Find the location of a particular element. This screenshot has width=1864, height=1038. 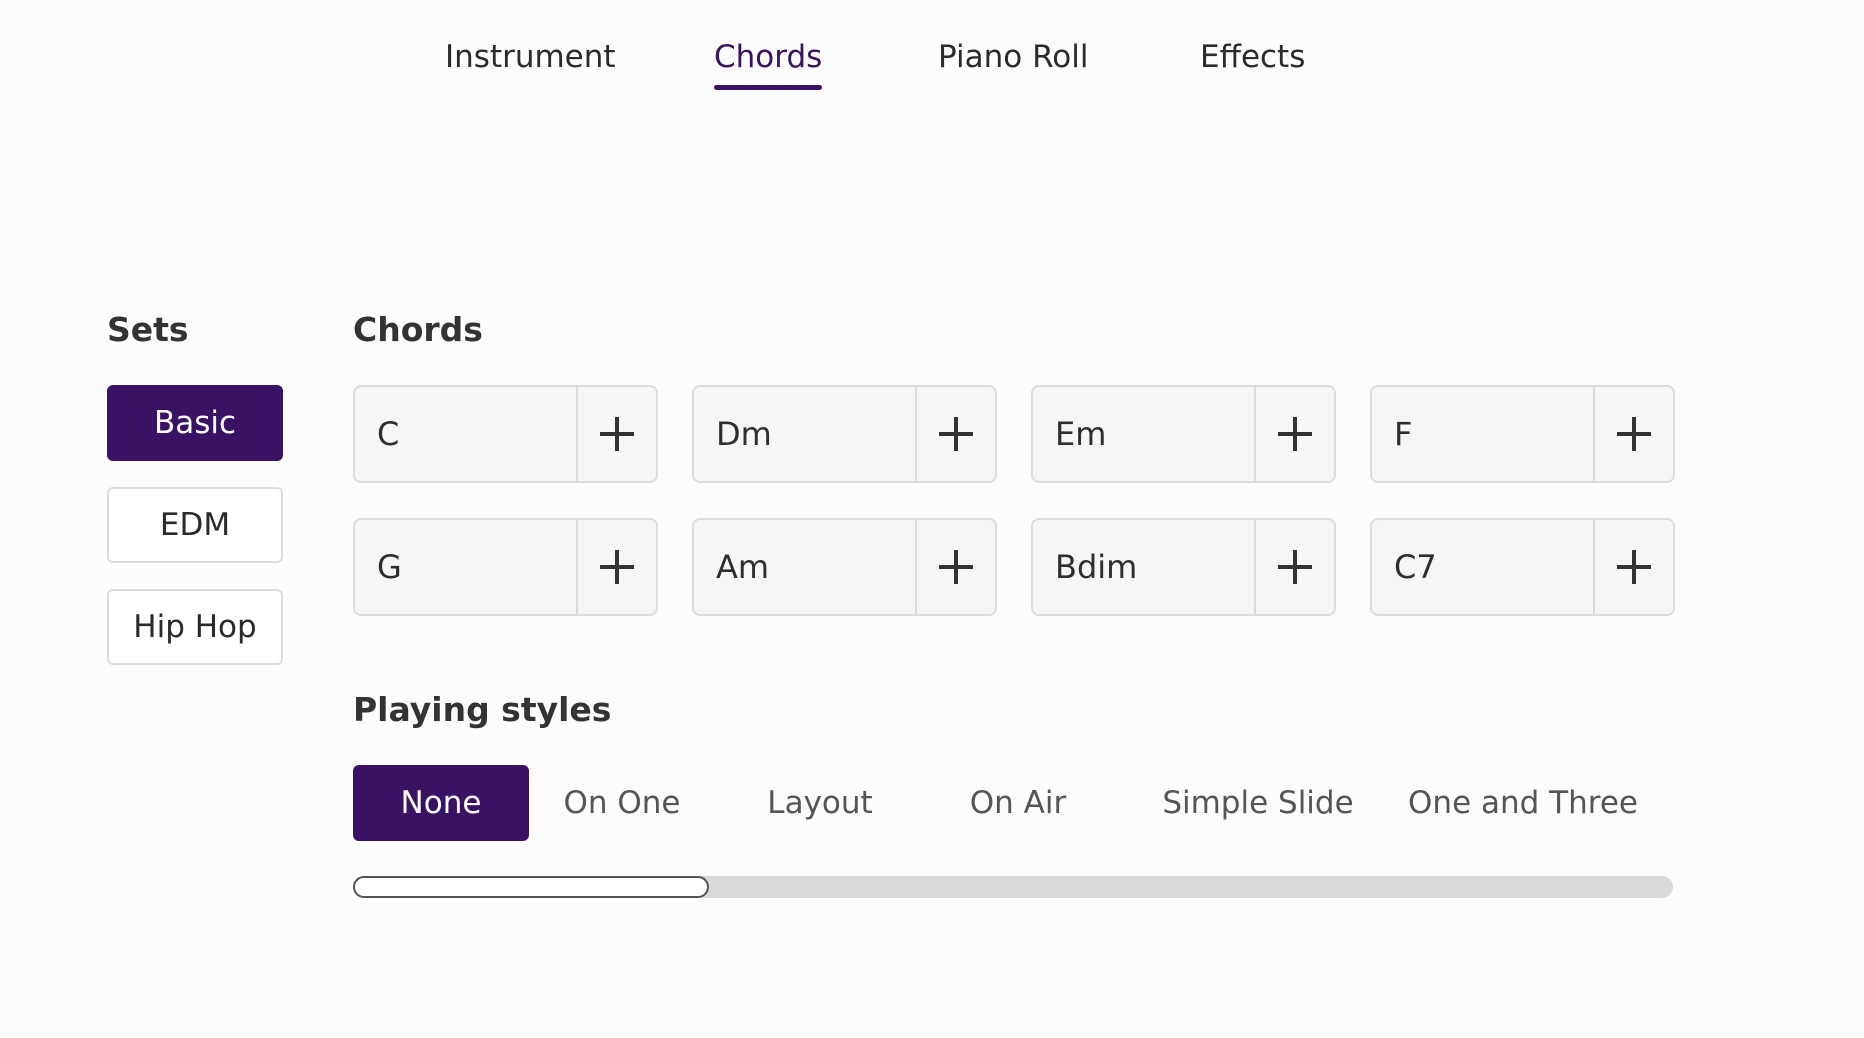

chord-card: Em is located at coordinates (1183, 434).